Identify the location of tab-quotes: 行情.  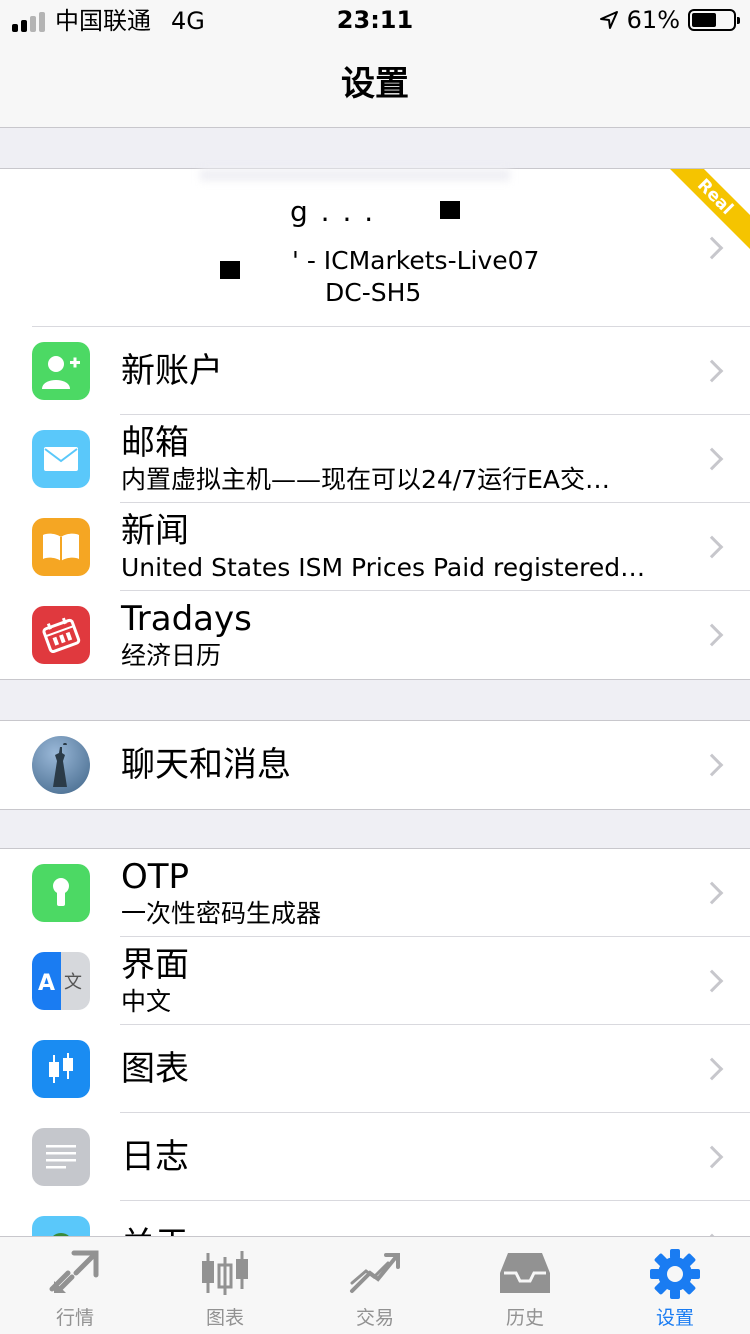
(75, 1285).